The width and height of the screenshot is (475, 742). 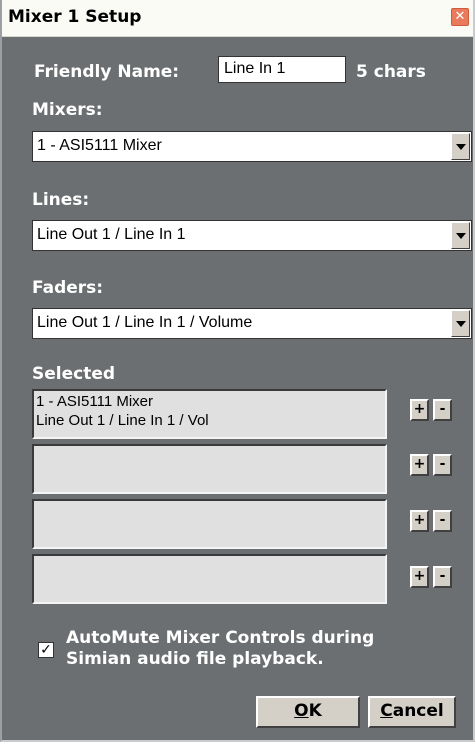 I want to click on lines-selected-value: Line Out 1 / Line In 1, so click(x=111, y=234).